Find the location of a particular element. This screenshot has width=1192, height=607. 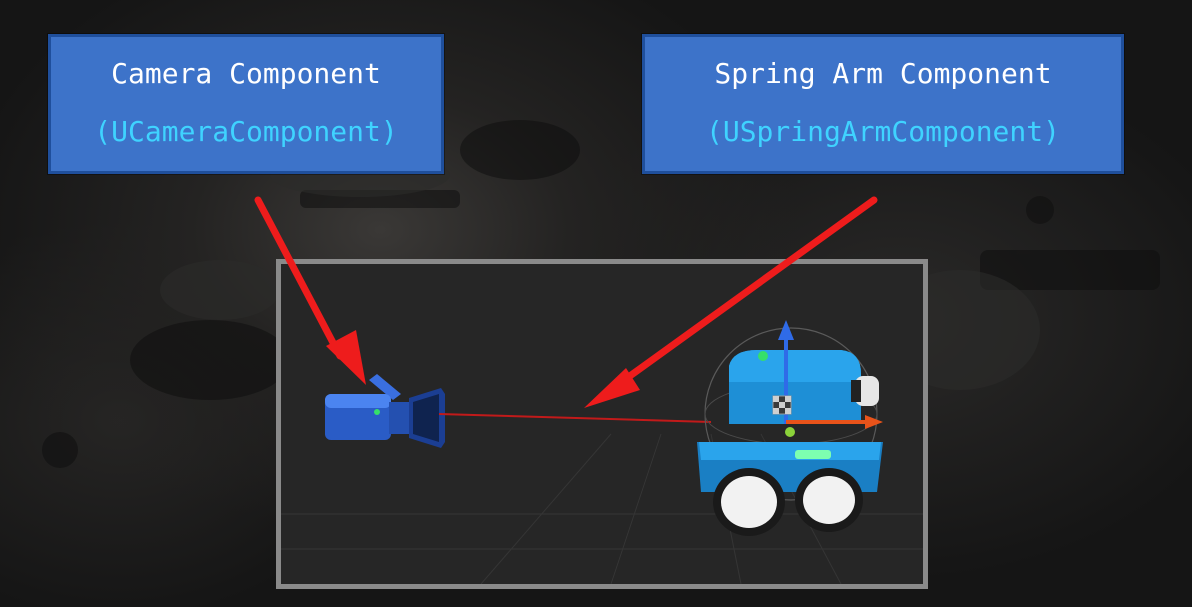

camera-component-class: (UCameraComponent) is located at coordinates (246, 131).